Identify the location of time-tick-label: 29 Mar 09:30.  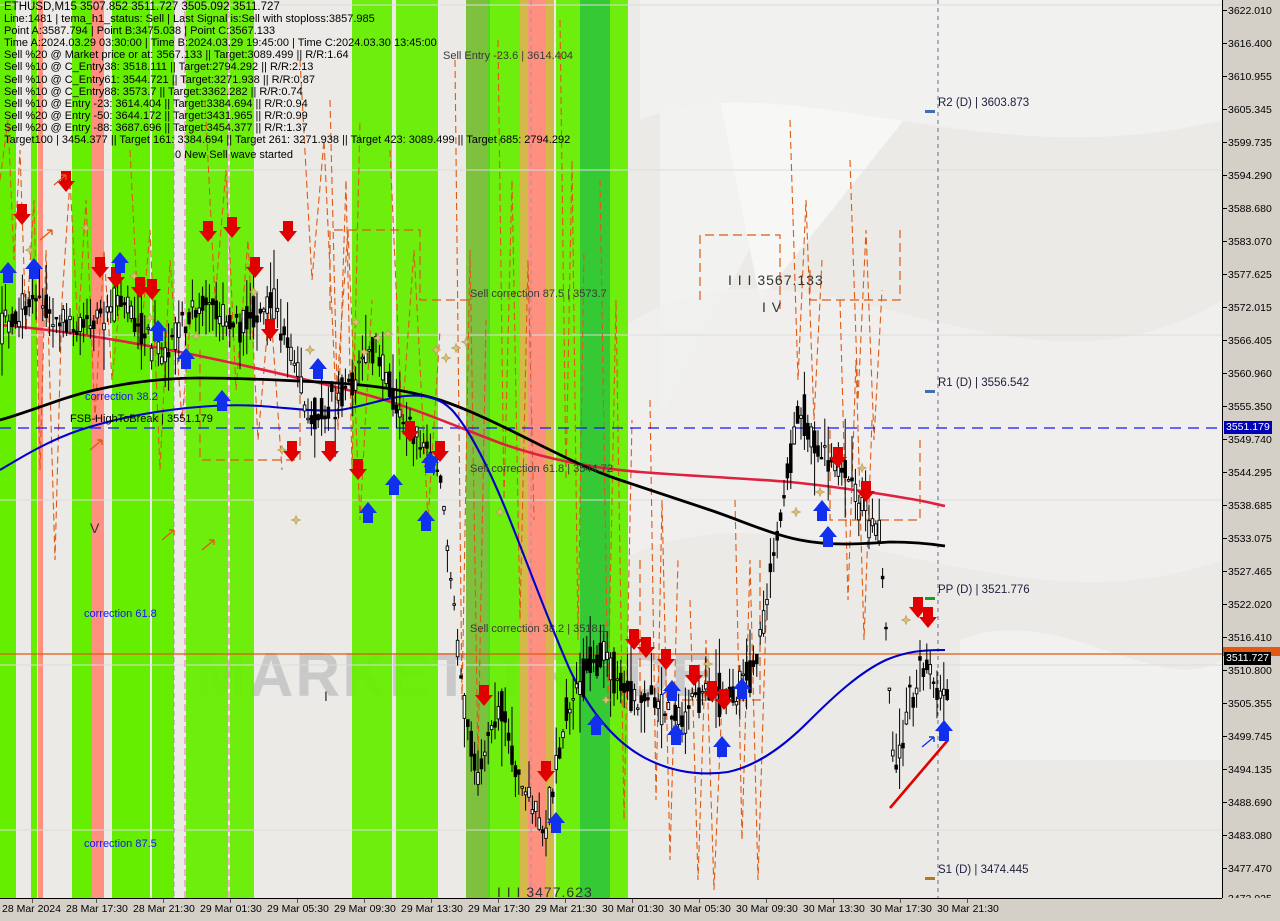
(365, 909).